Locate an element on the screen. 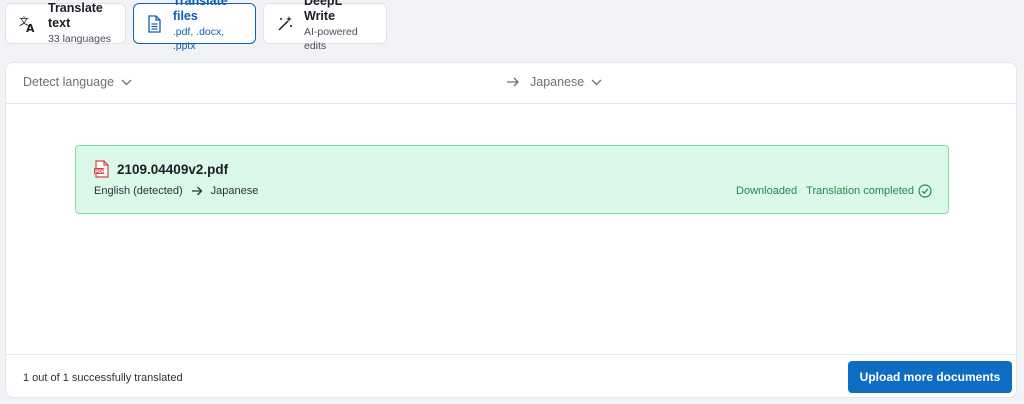 The height and width of the screenshot is (404, 1024). source-language-selector: Detect language is located at coordinates (77, 82).